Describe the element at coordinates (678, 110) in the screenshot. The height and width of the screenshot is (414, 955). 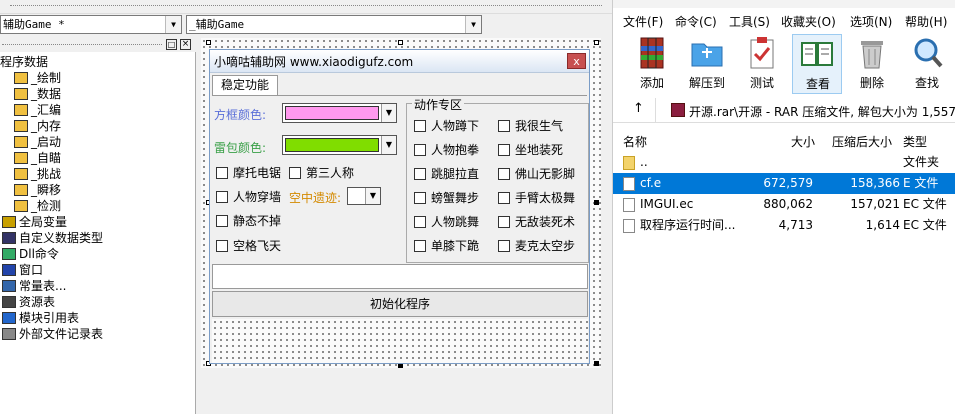
I see `rar-archive-icon` at that location.